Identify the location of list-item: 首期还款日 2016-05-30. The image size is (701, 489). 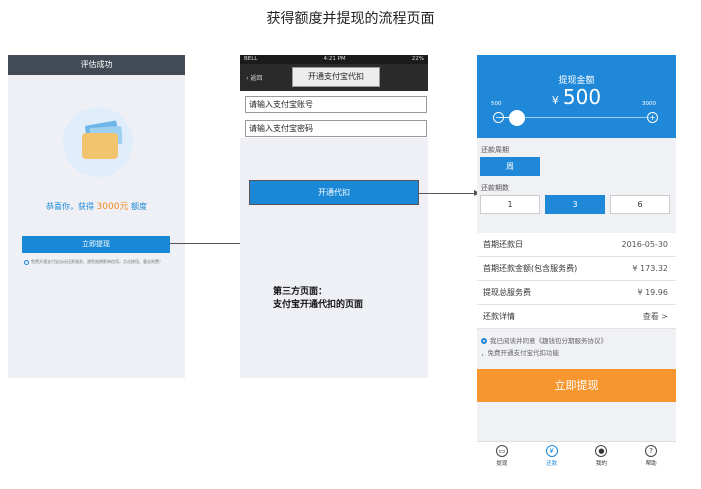
(576, 245).